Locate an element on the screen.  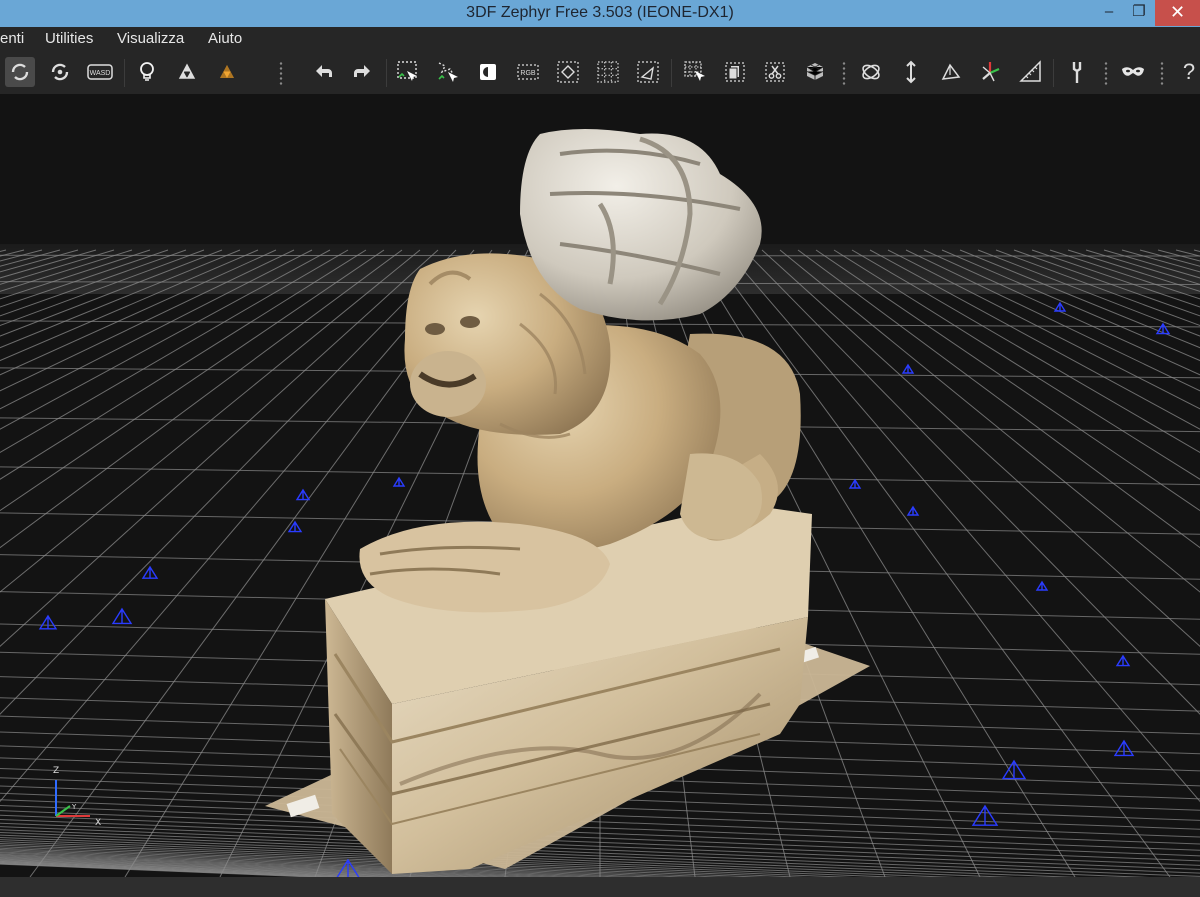
wasd-label: WASD is located at coordinates (100, 73).